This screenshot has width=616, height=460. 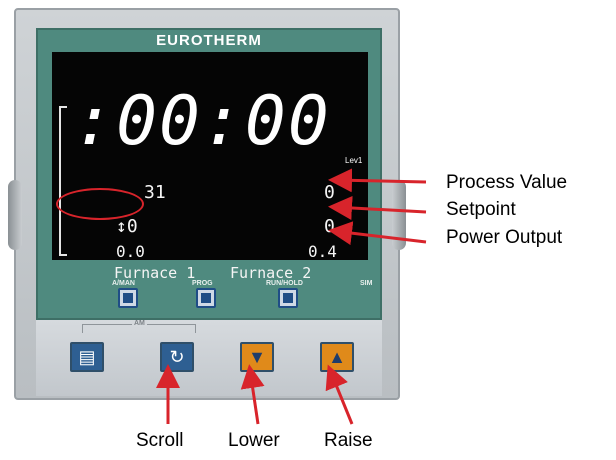 I want to click on raise-arrow, so click(x=339, y=394).